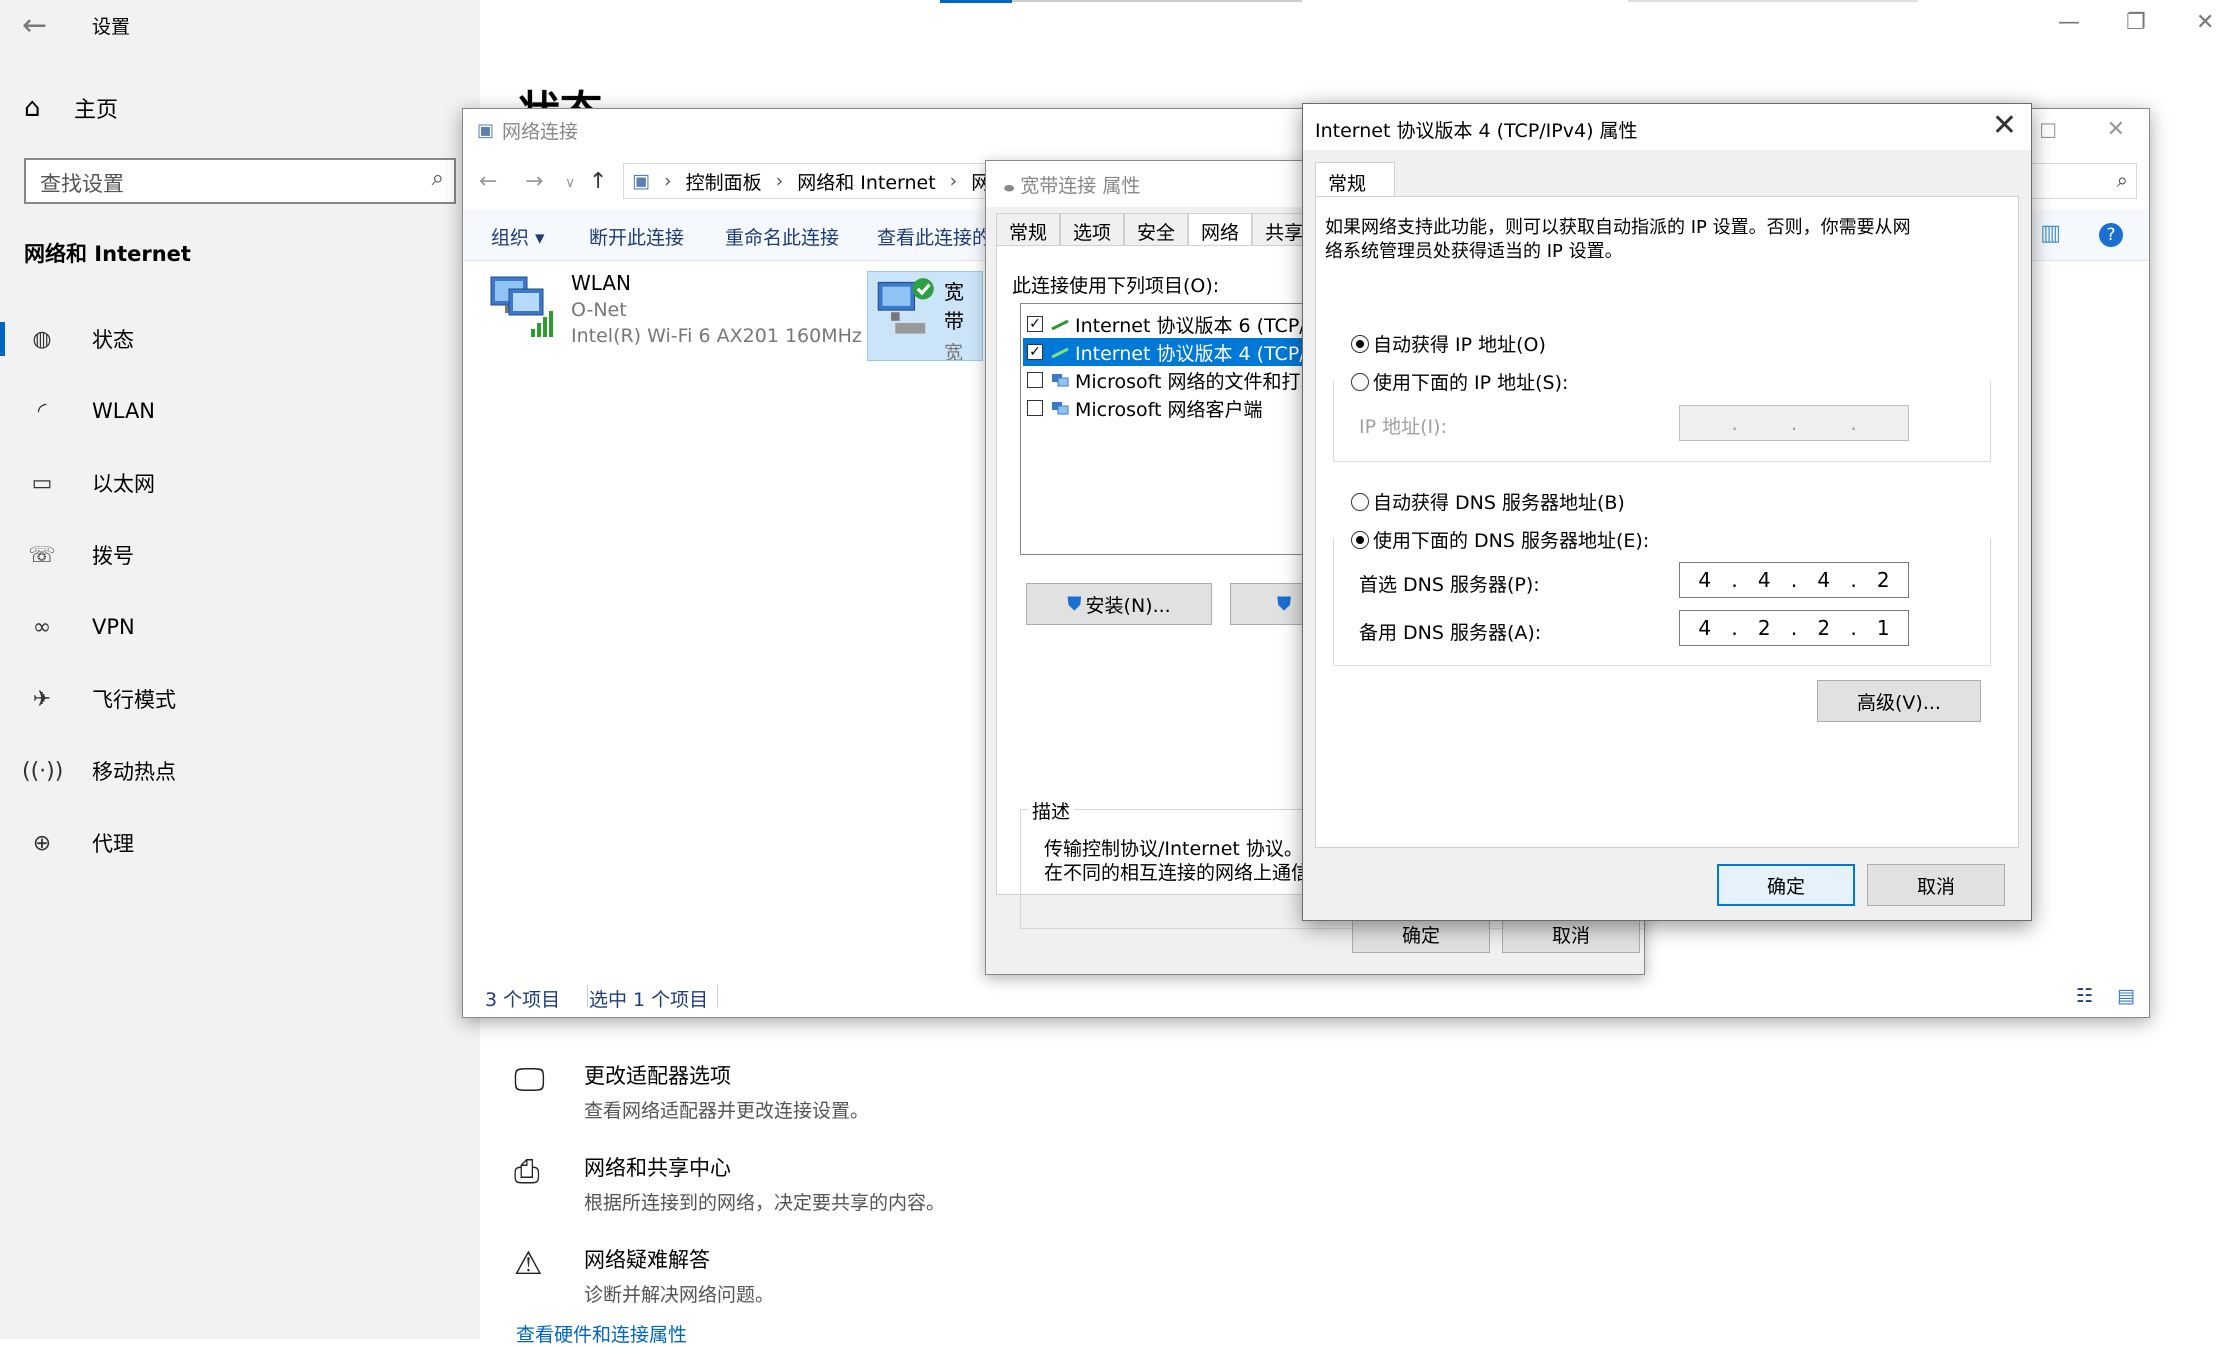 This screenshot has width=2239, height=1347. I want to click on folder-icon: ▣, so click(641, 181).